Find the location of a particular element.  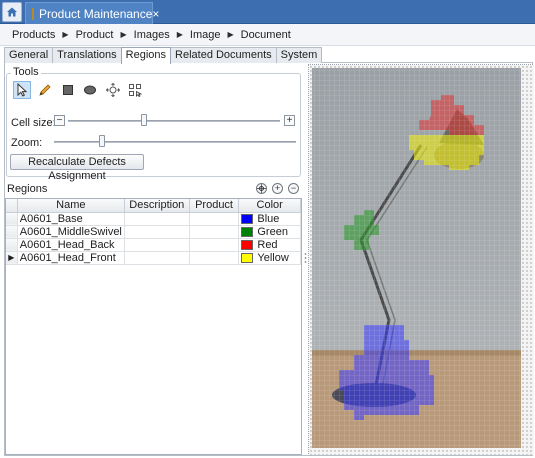

breadcrumb-item-products: Products is located at coordinates (33, 35).